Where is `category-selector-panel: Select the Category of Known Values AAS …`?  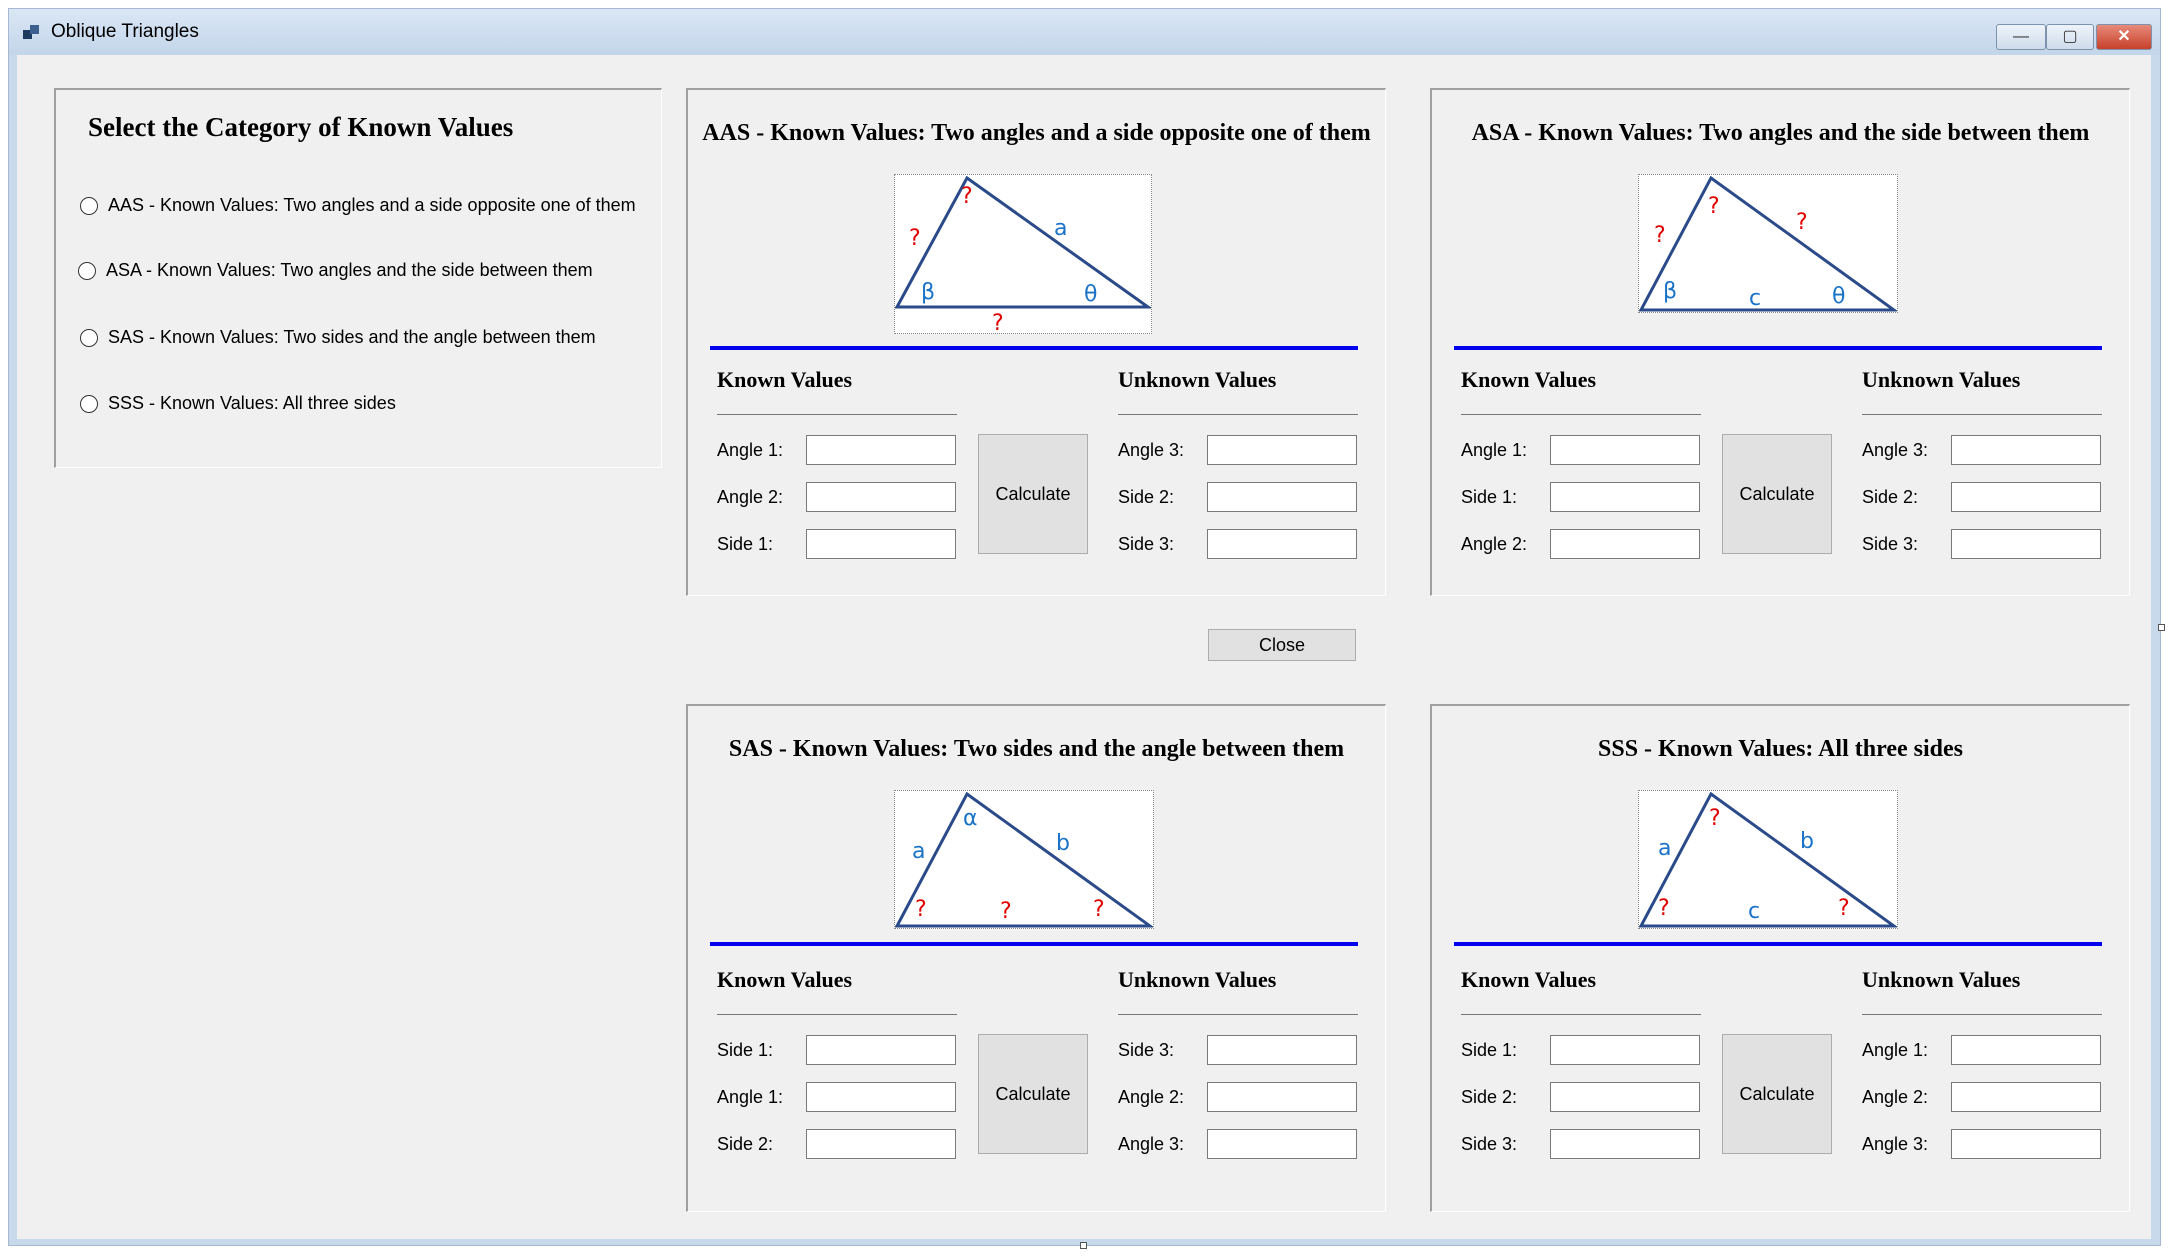
category-selector-panel: Select the Category of Known Values AAS … is located at coordinates (358, 278).